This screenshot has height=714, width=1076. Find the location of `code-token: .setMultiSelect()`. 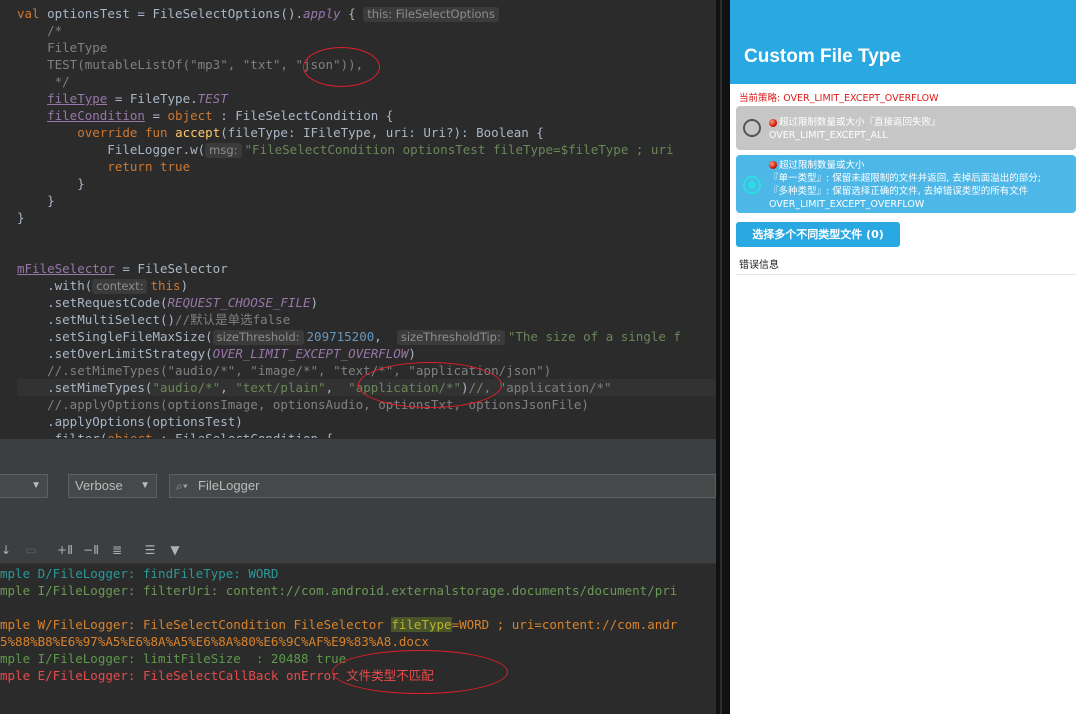

code-token: .setMultiSelect() is located at coordinates (96, 319).